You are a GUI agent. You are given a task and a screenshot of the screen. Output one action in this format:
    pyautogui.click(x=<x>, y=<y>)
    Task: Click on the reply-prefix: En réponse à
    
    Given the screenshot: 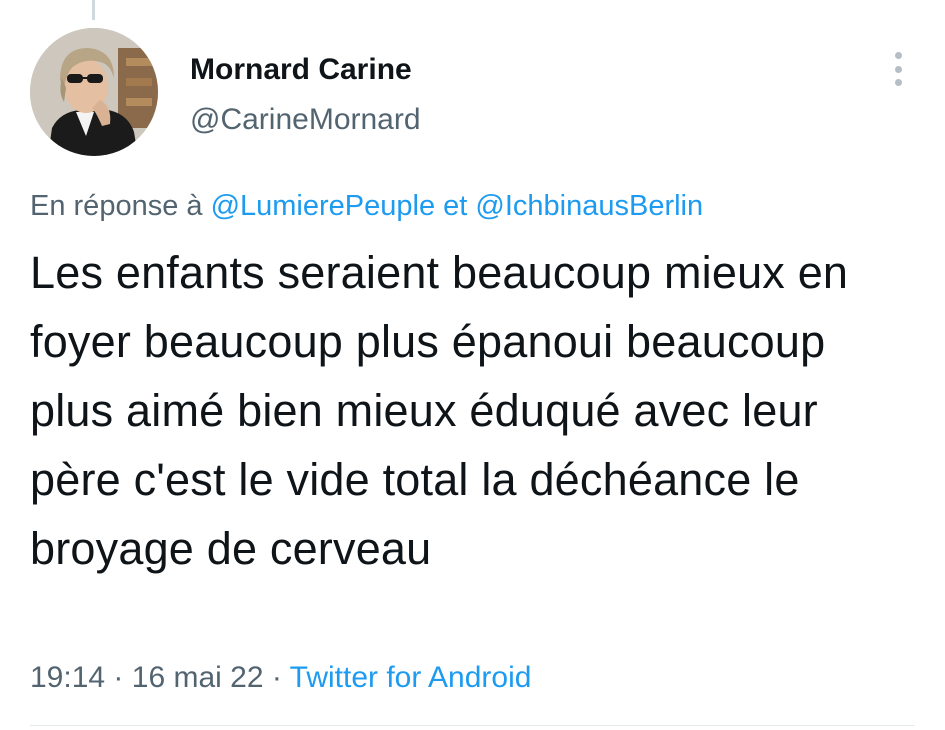 What is the action you would take?
    pyautogui.click(x=116, y=206)
    